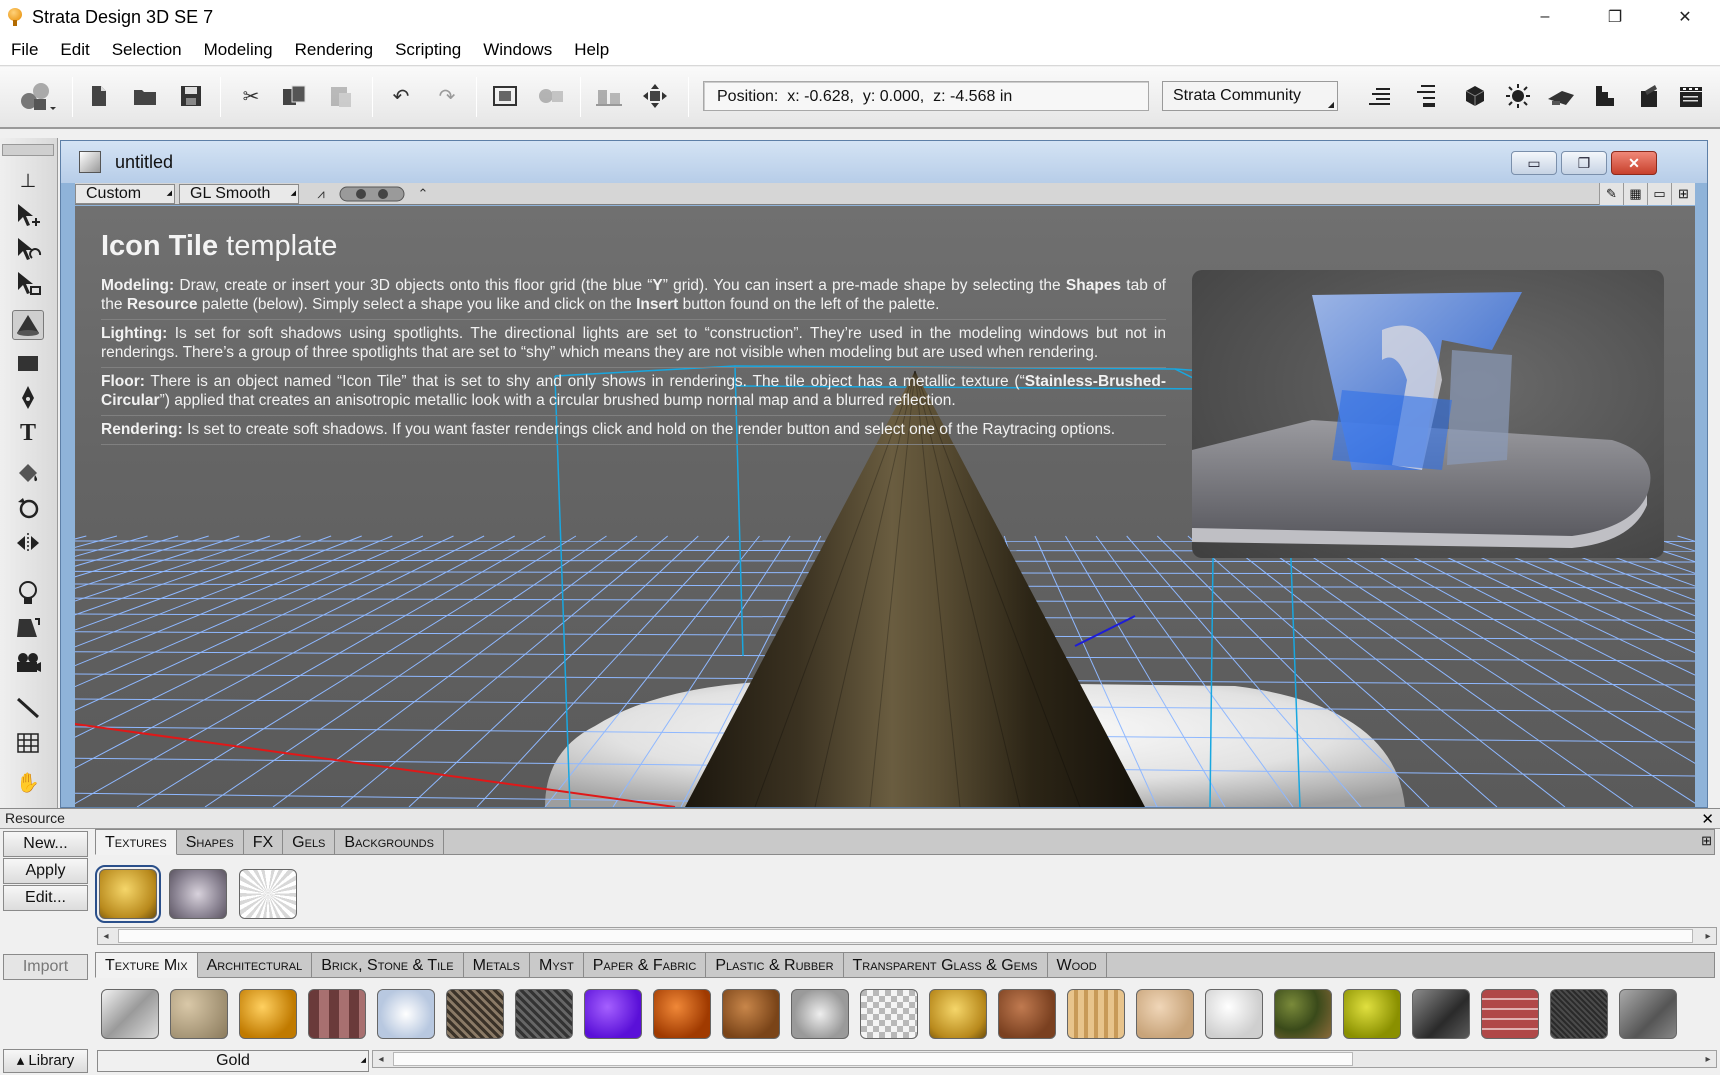 The width and height of the screenshot is (1720, 1075). Describe the element at coordinates (130, 1014) in the screenshot. I see `library-swatch-chrome` at that location.